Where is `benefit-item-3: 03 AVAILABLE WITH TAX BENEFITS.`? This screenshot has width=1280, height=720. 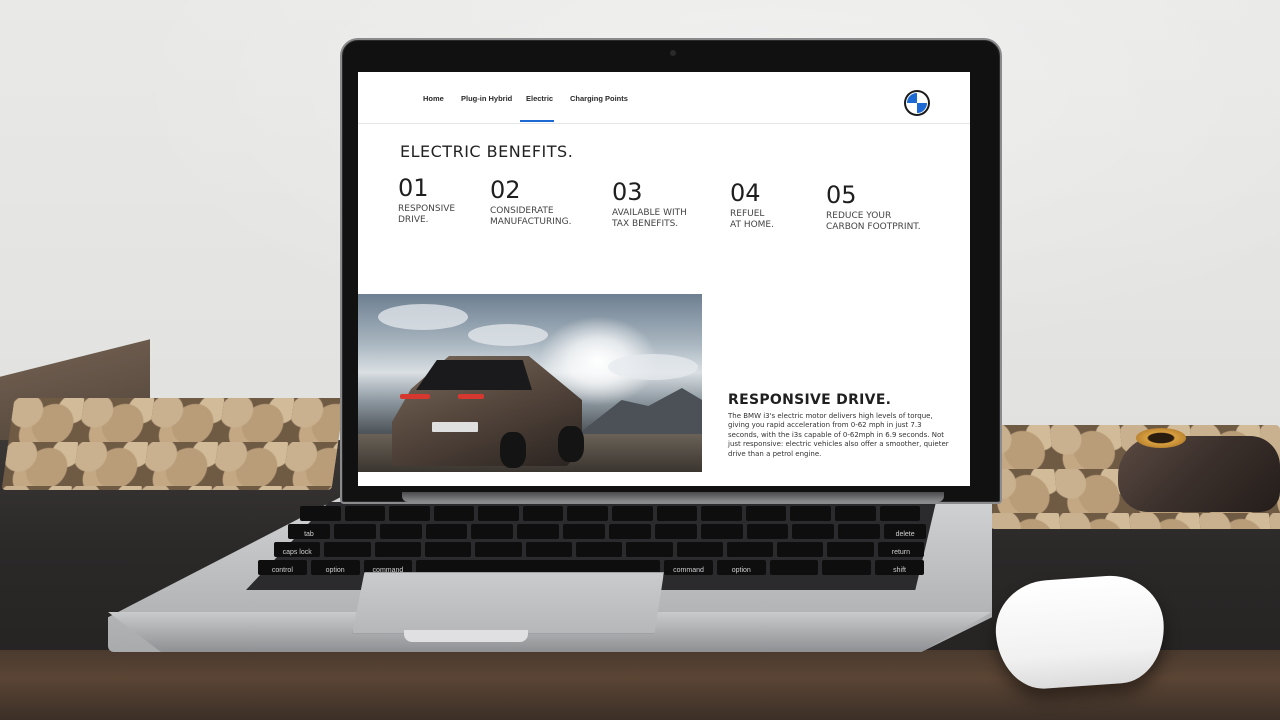 benefit-item-3: 03 AVAILABLE WITH TAX BENEFITS. is located at coordinates (667, 204).